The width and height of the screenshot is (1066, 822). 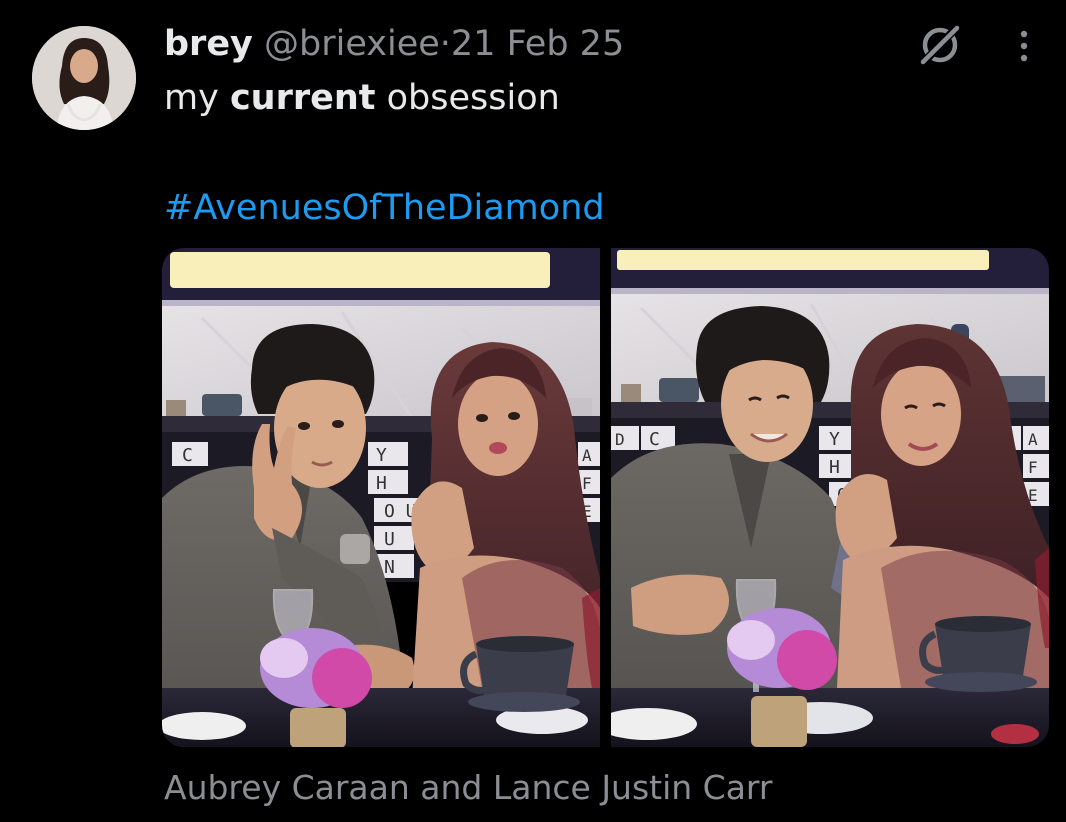 I want to click on tweet-header: brey @briexiee·21 Feb 25, so click(x=394, y=44).